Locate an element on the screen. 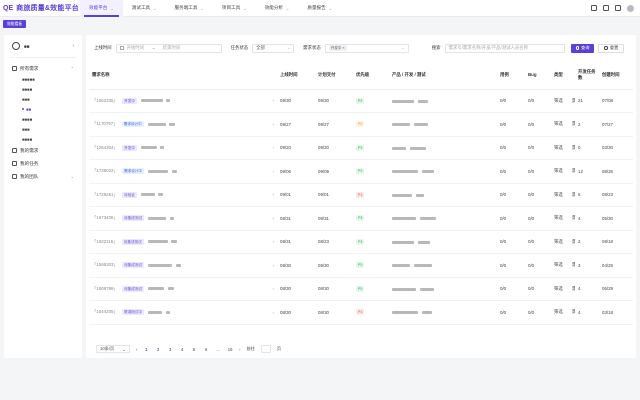  search-label: 搜索 is located at coordinates (436, 47).